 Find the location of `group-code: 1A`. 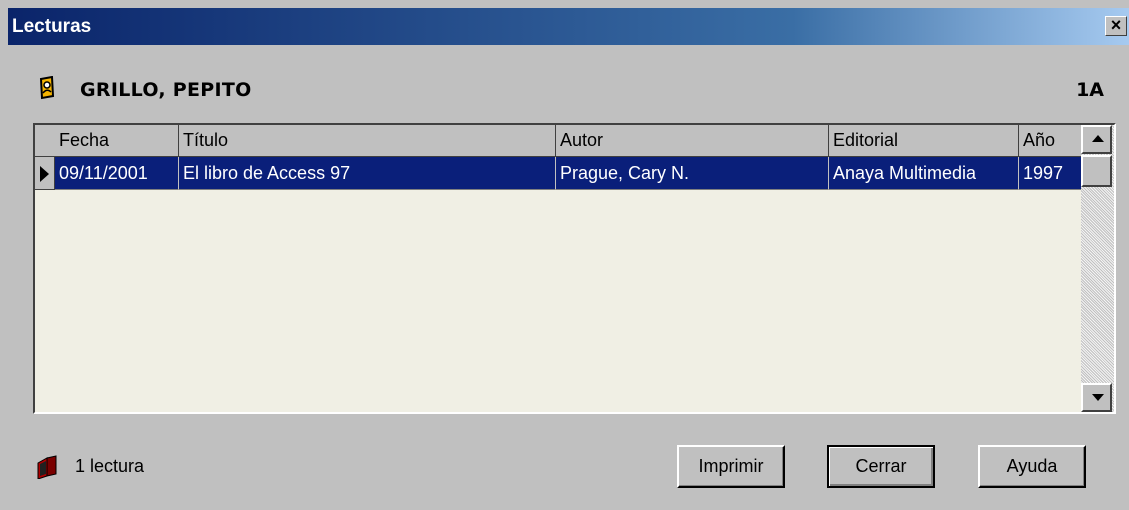

group-code: 1A is located at coordinates (1090, 90).